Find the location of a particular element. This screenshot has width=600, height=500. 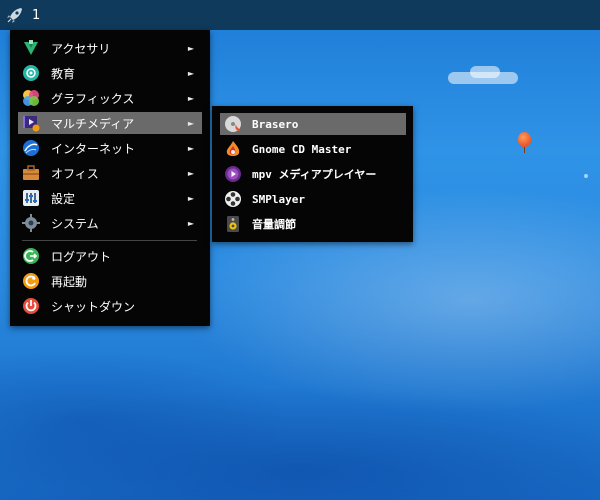

menu-item-shutdown: シャットダウン is located at coordinates (110, 306).